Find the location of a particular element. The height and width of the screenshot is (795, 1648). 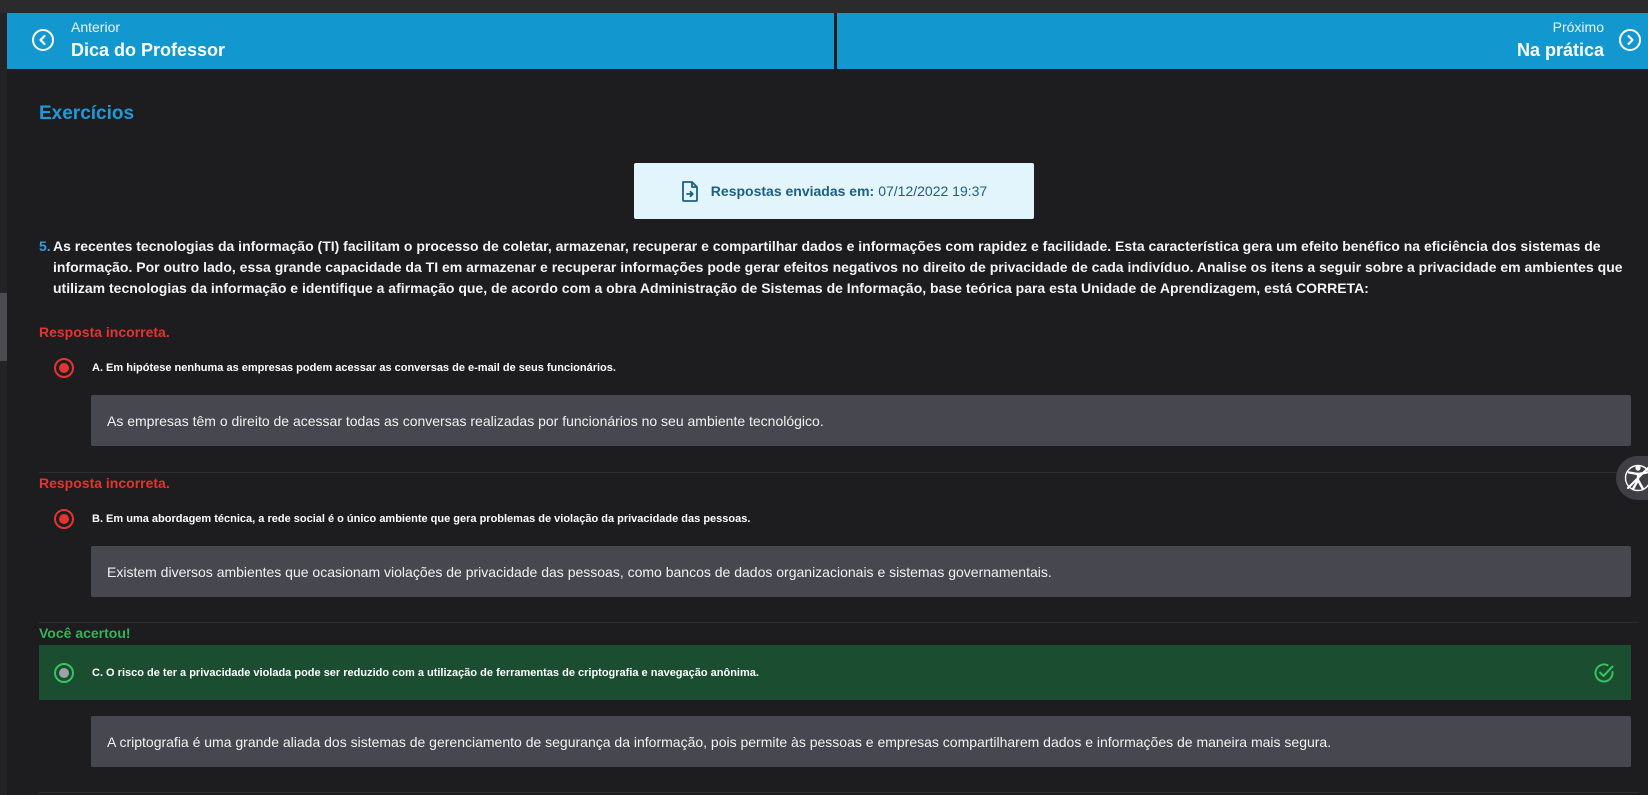

next-title: Na prática is located at coordinates (1560, 50).